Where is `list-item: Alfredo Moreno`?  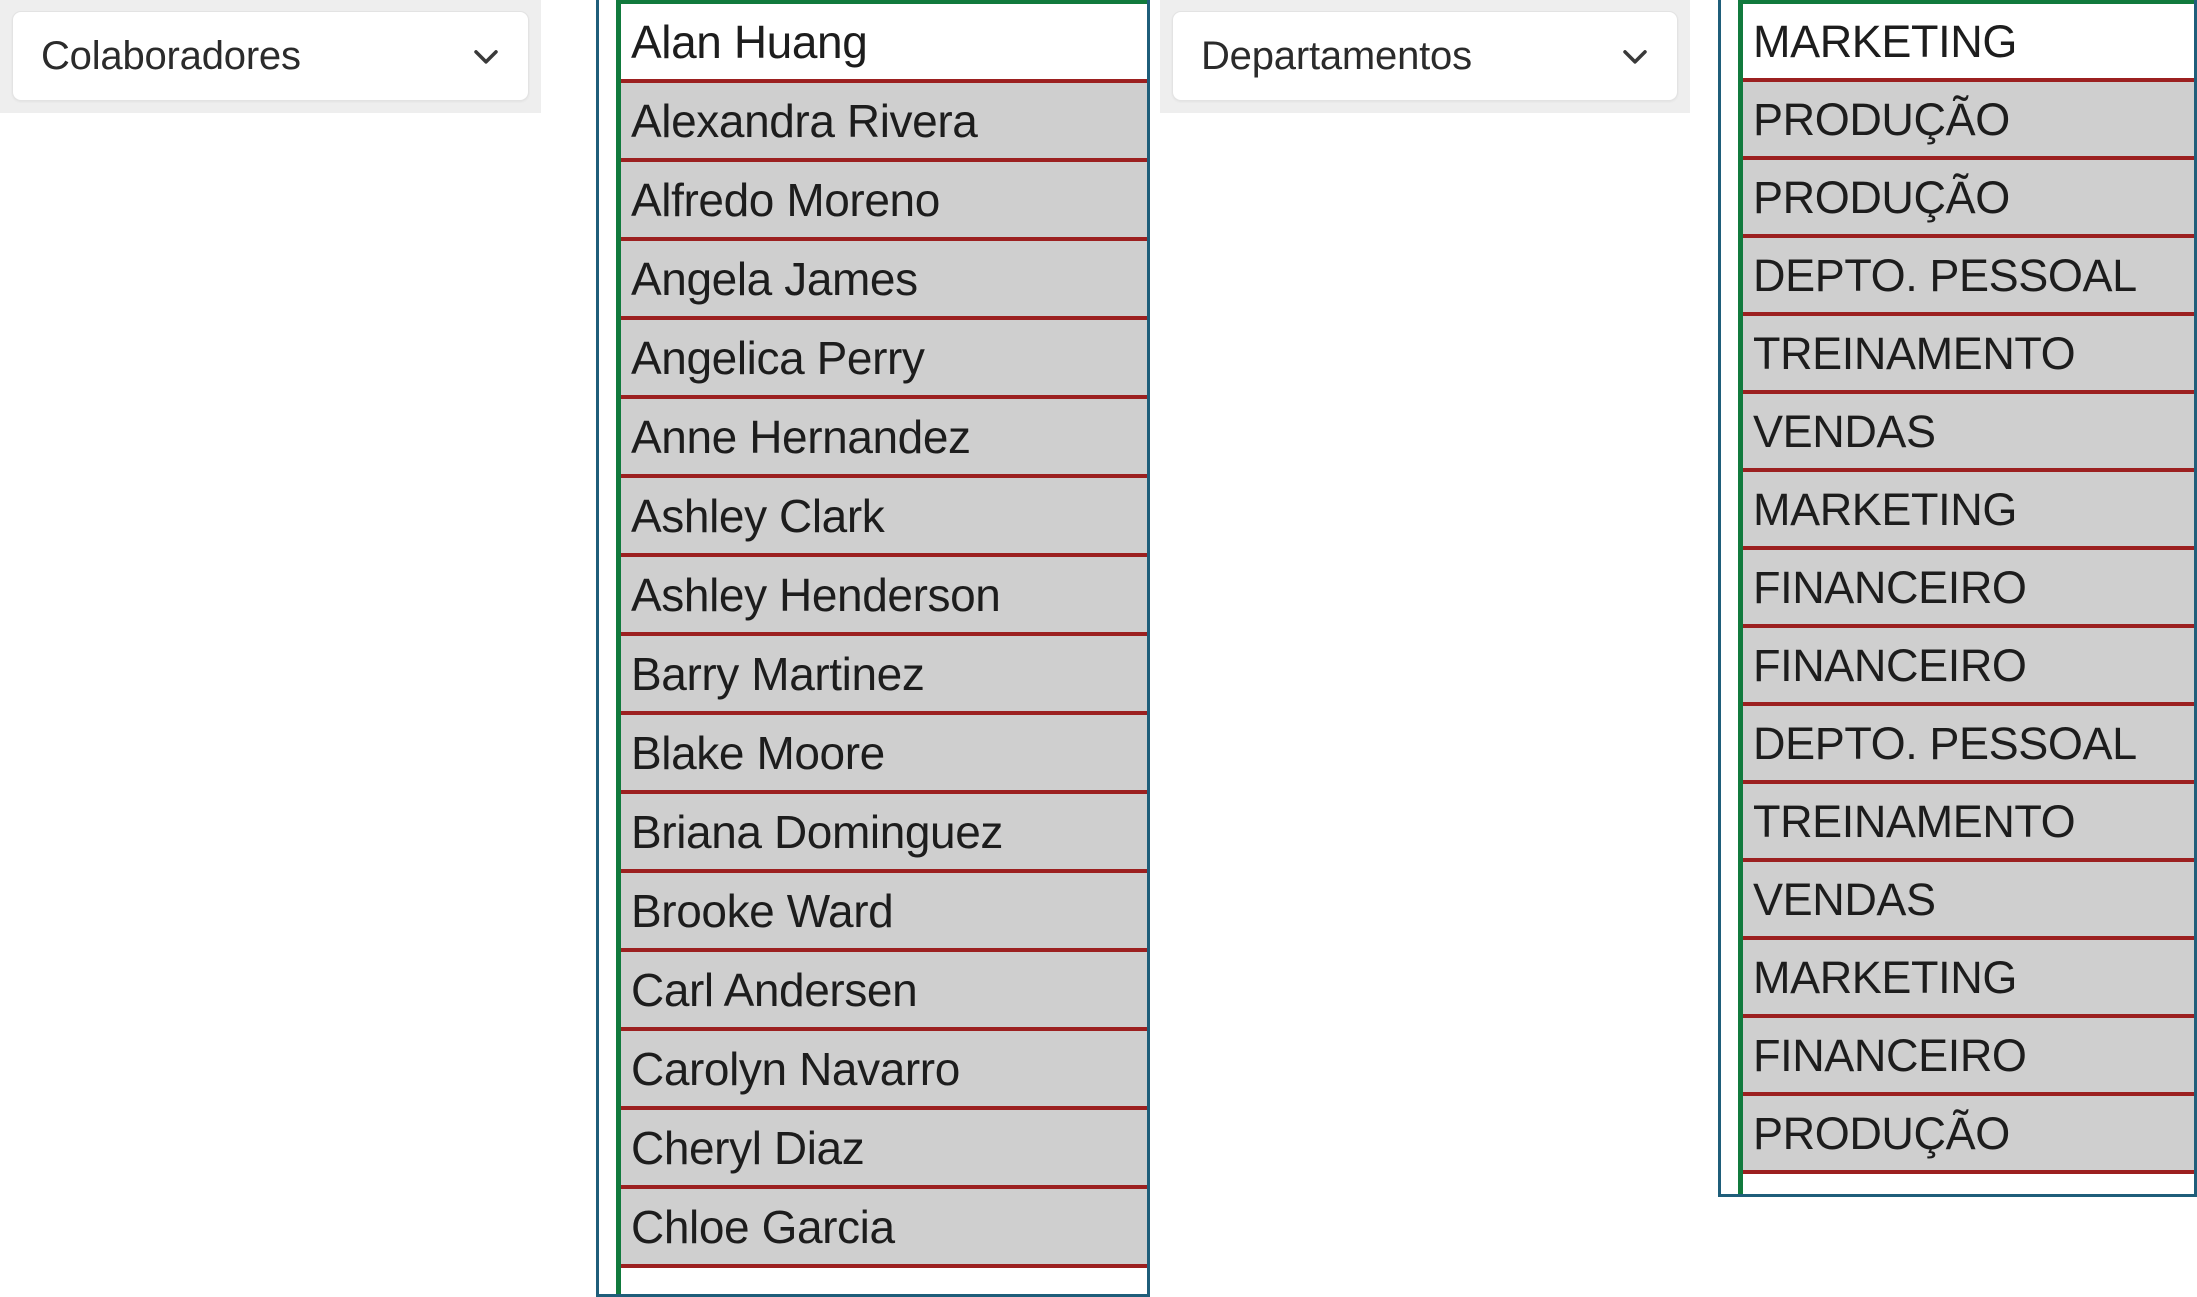
list-item: Alfredo Moreno is located at coordinates (884, 201).